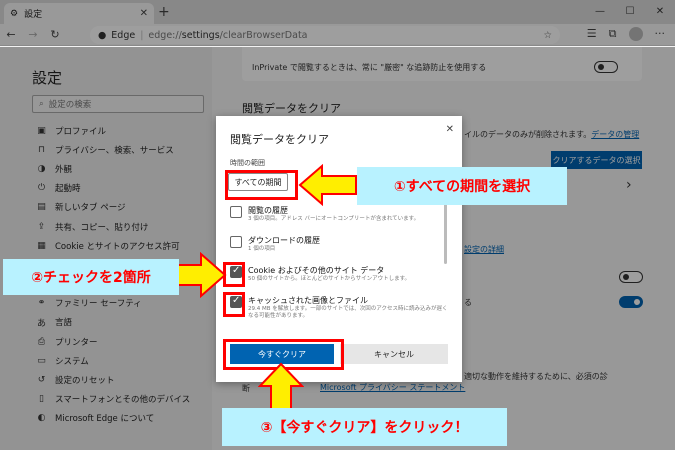 The height and width of the screenshot is (450, 675). I want to click on diagnostic-text: 適切な動作を維持するために、必須の診, so click(536, 376).